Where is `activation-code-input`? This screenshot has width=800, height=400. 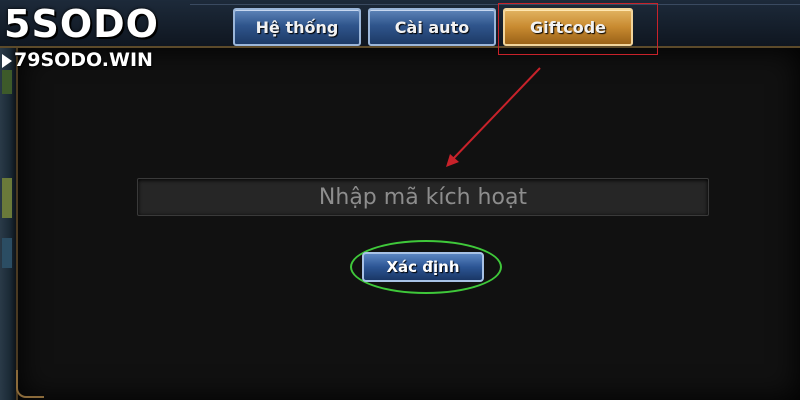 activation-code-input is located at coordinates (423, 197).